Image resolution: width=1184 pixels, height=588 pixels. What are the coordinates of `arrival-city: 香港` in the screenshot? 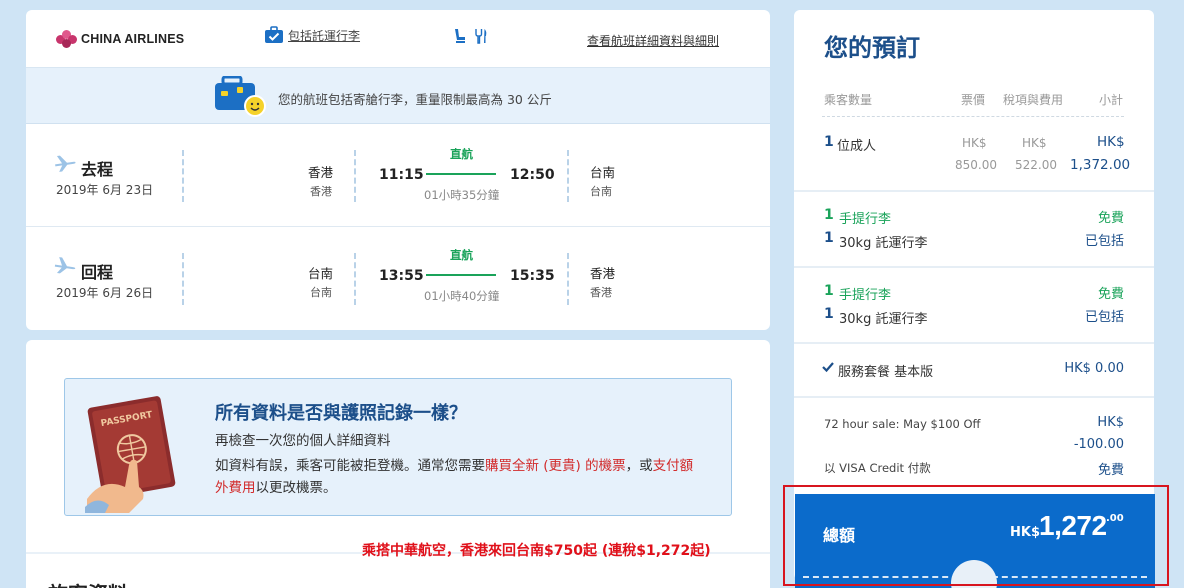 It's located at (603, 273).